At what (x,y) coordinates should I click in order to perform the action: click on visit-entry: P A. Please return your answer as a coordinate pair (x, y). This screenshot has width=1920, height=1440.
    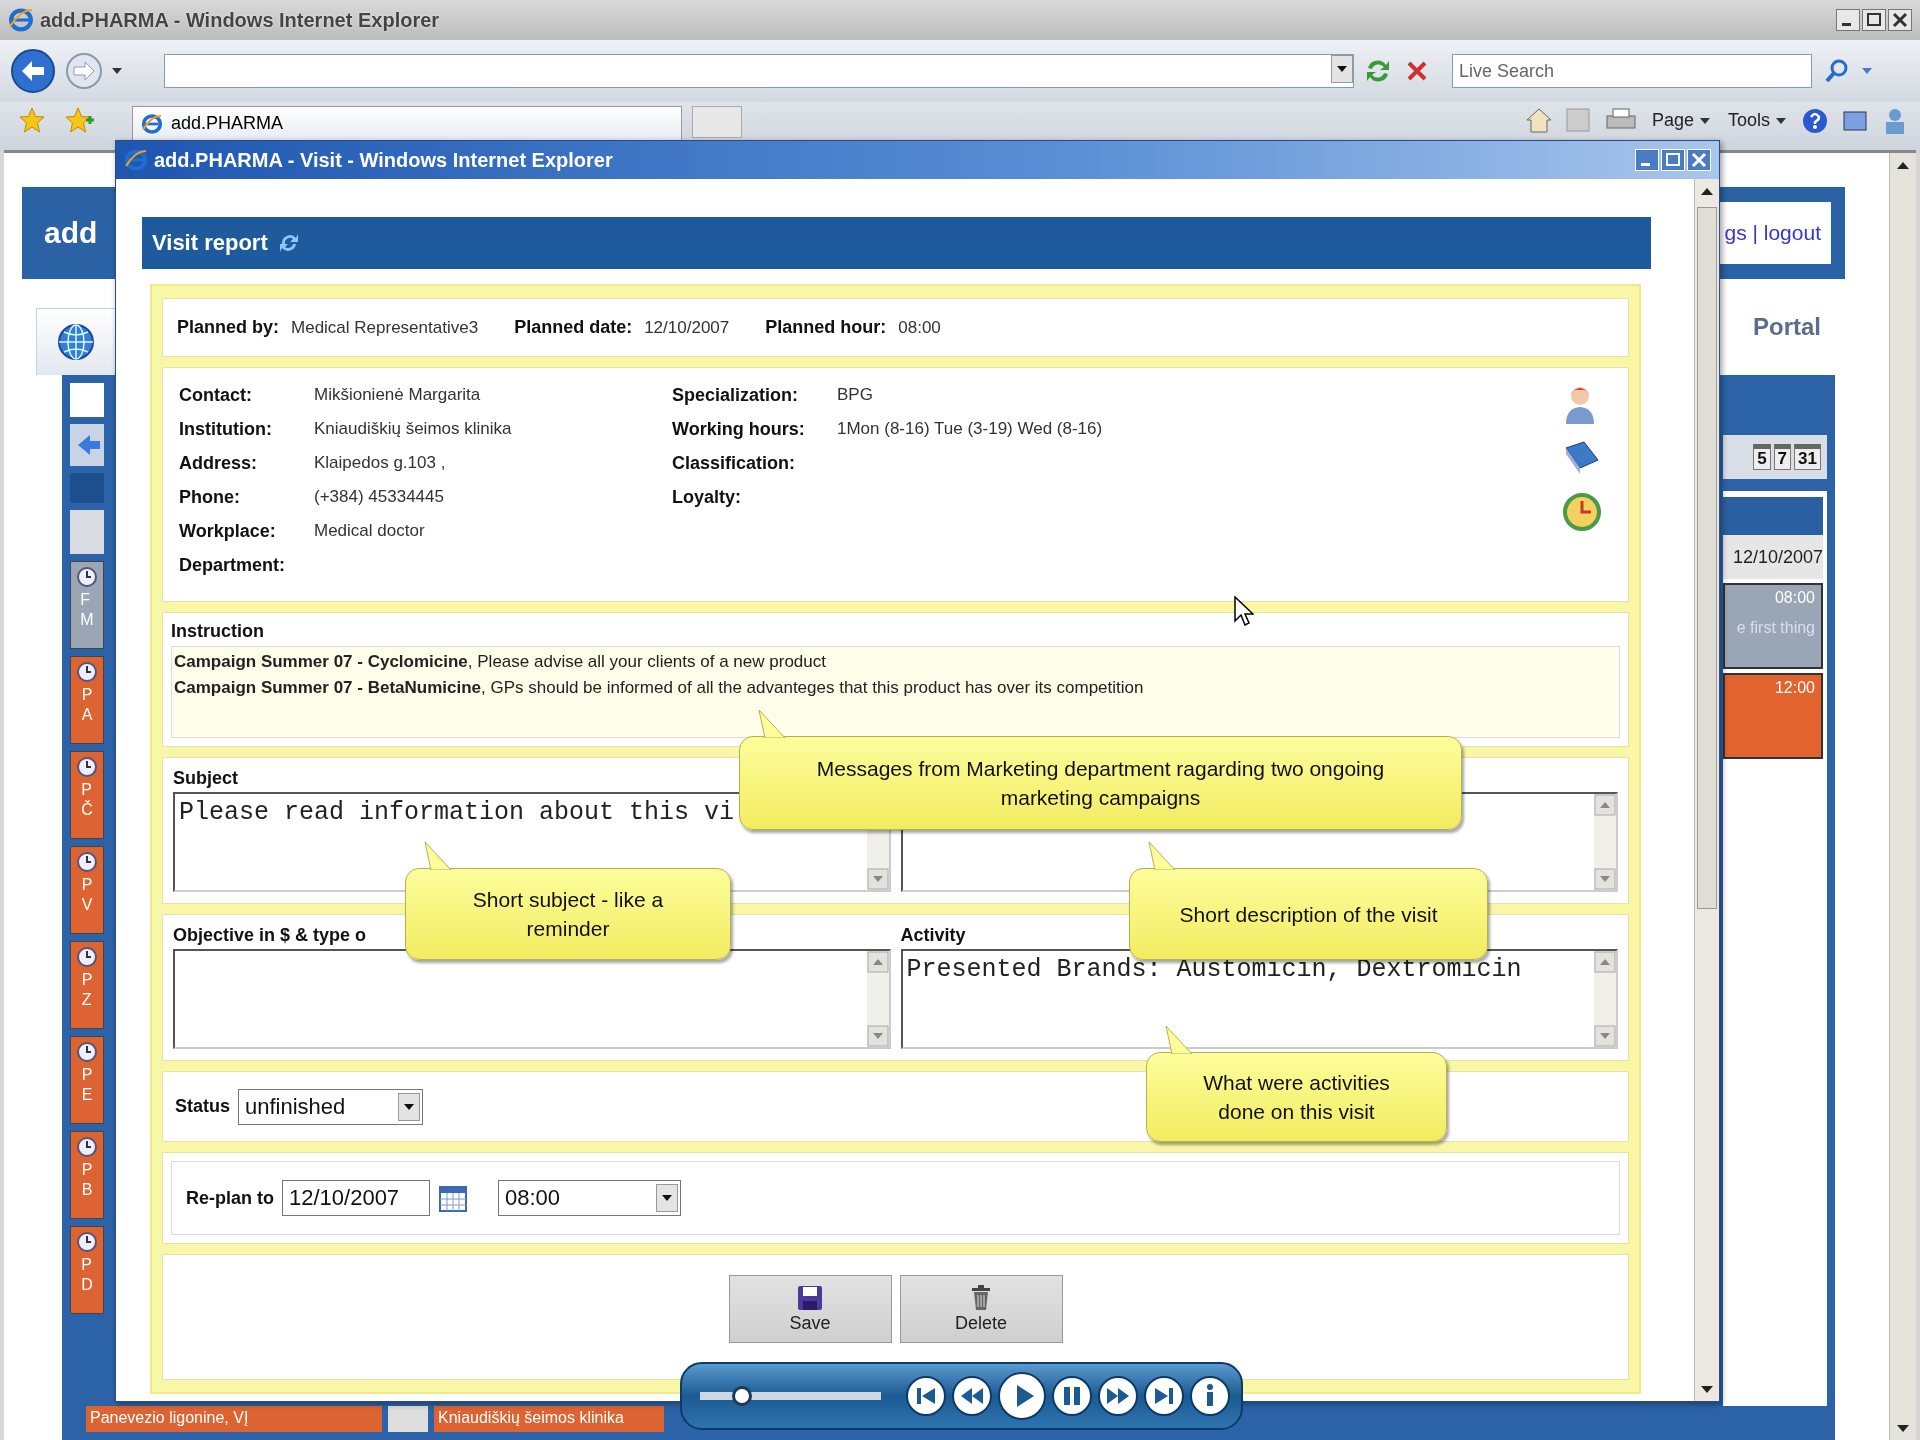
    Looking at the image, I should click on (87, 700).